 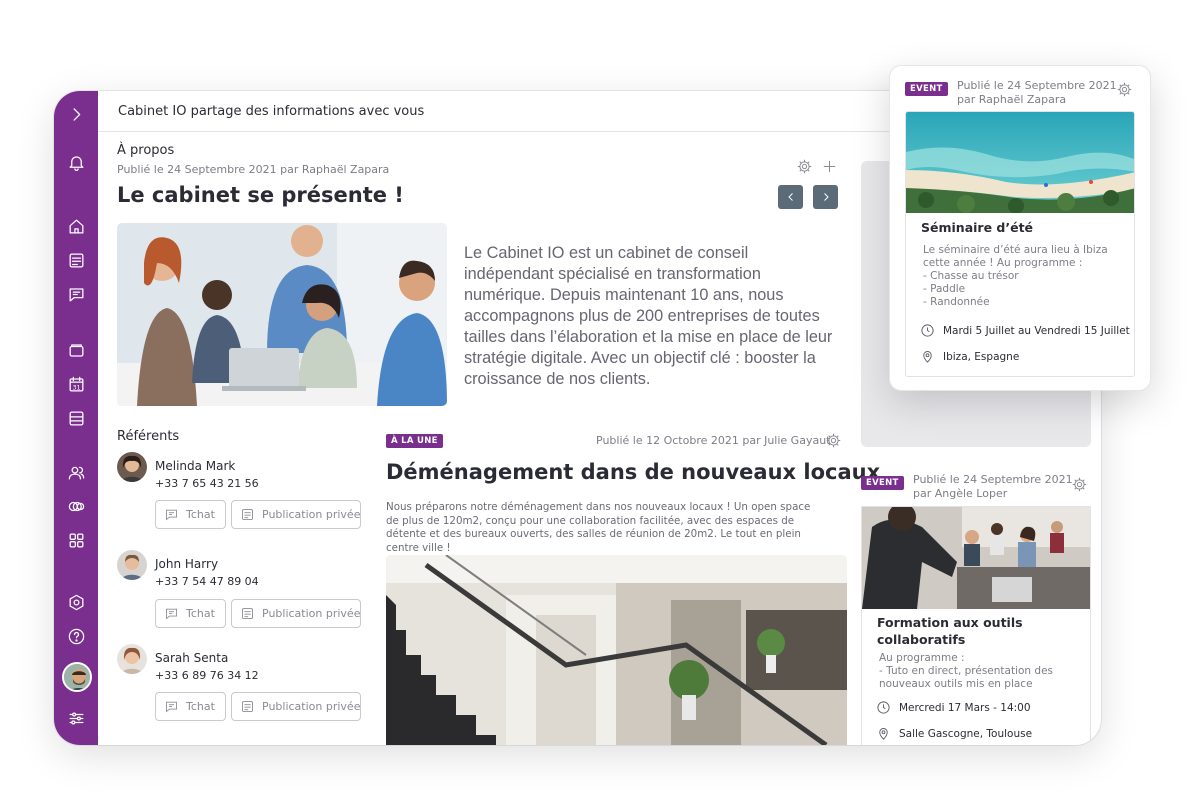 I want to click on office-photo, so click(x=616, y=650).